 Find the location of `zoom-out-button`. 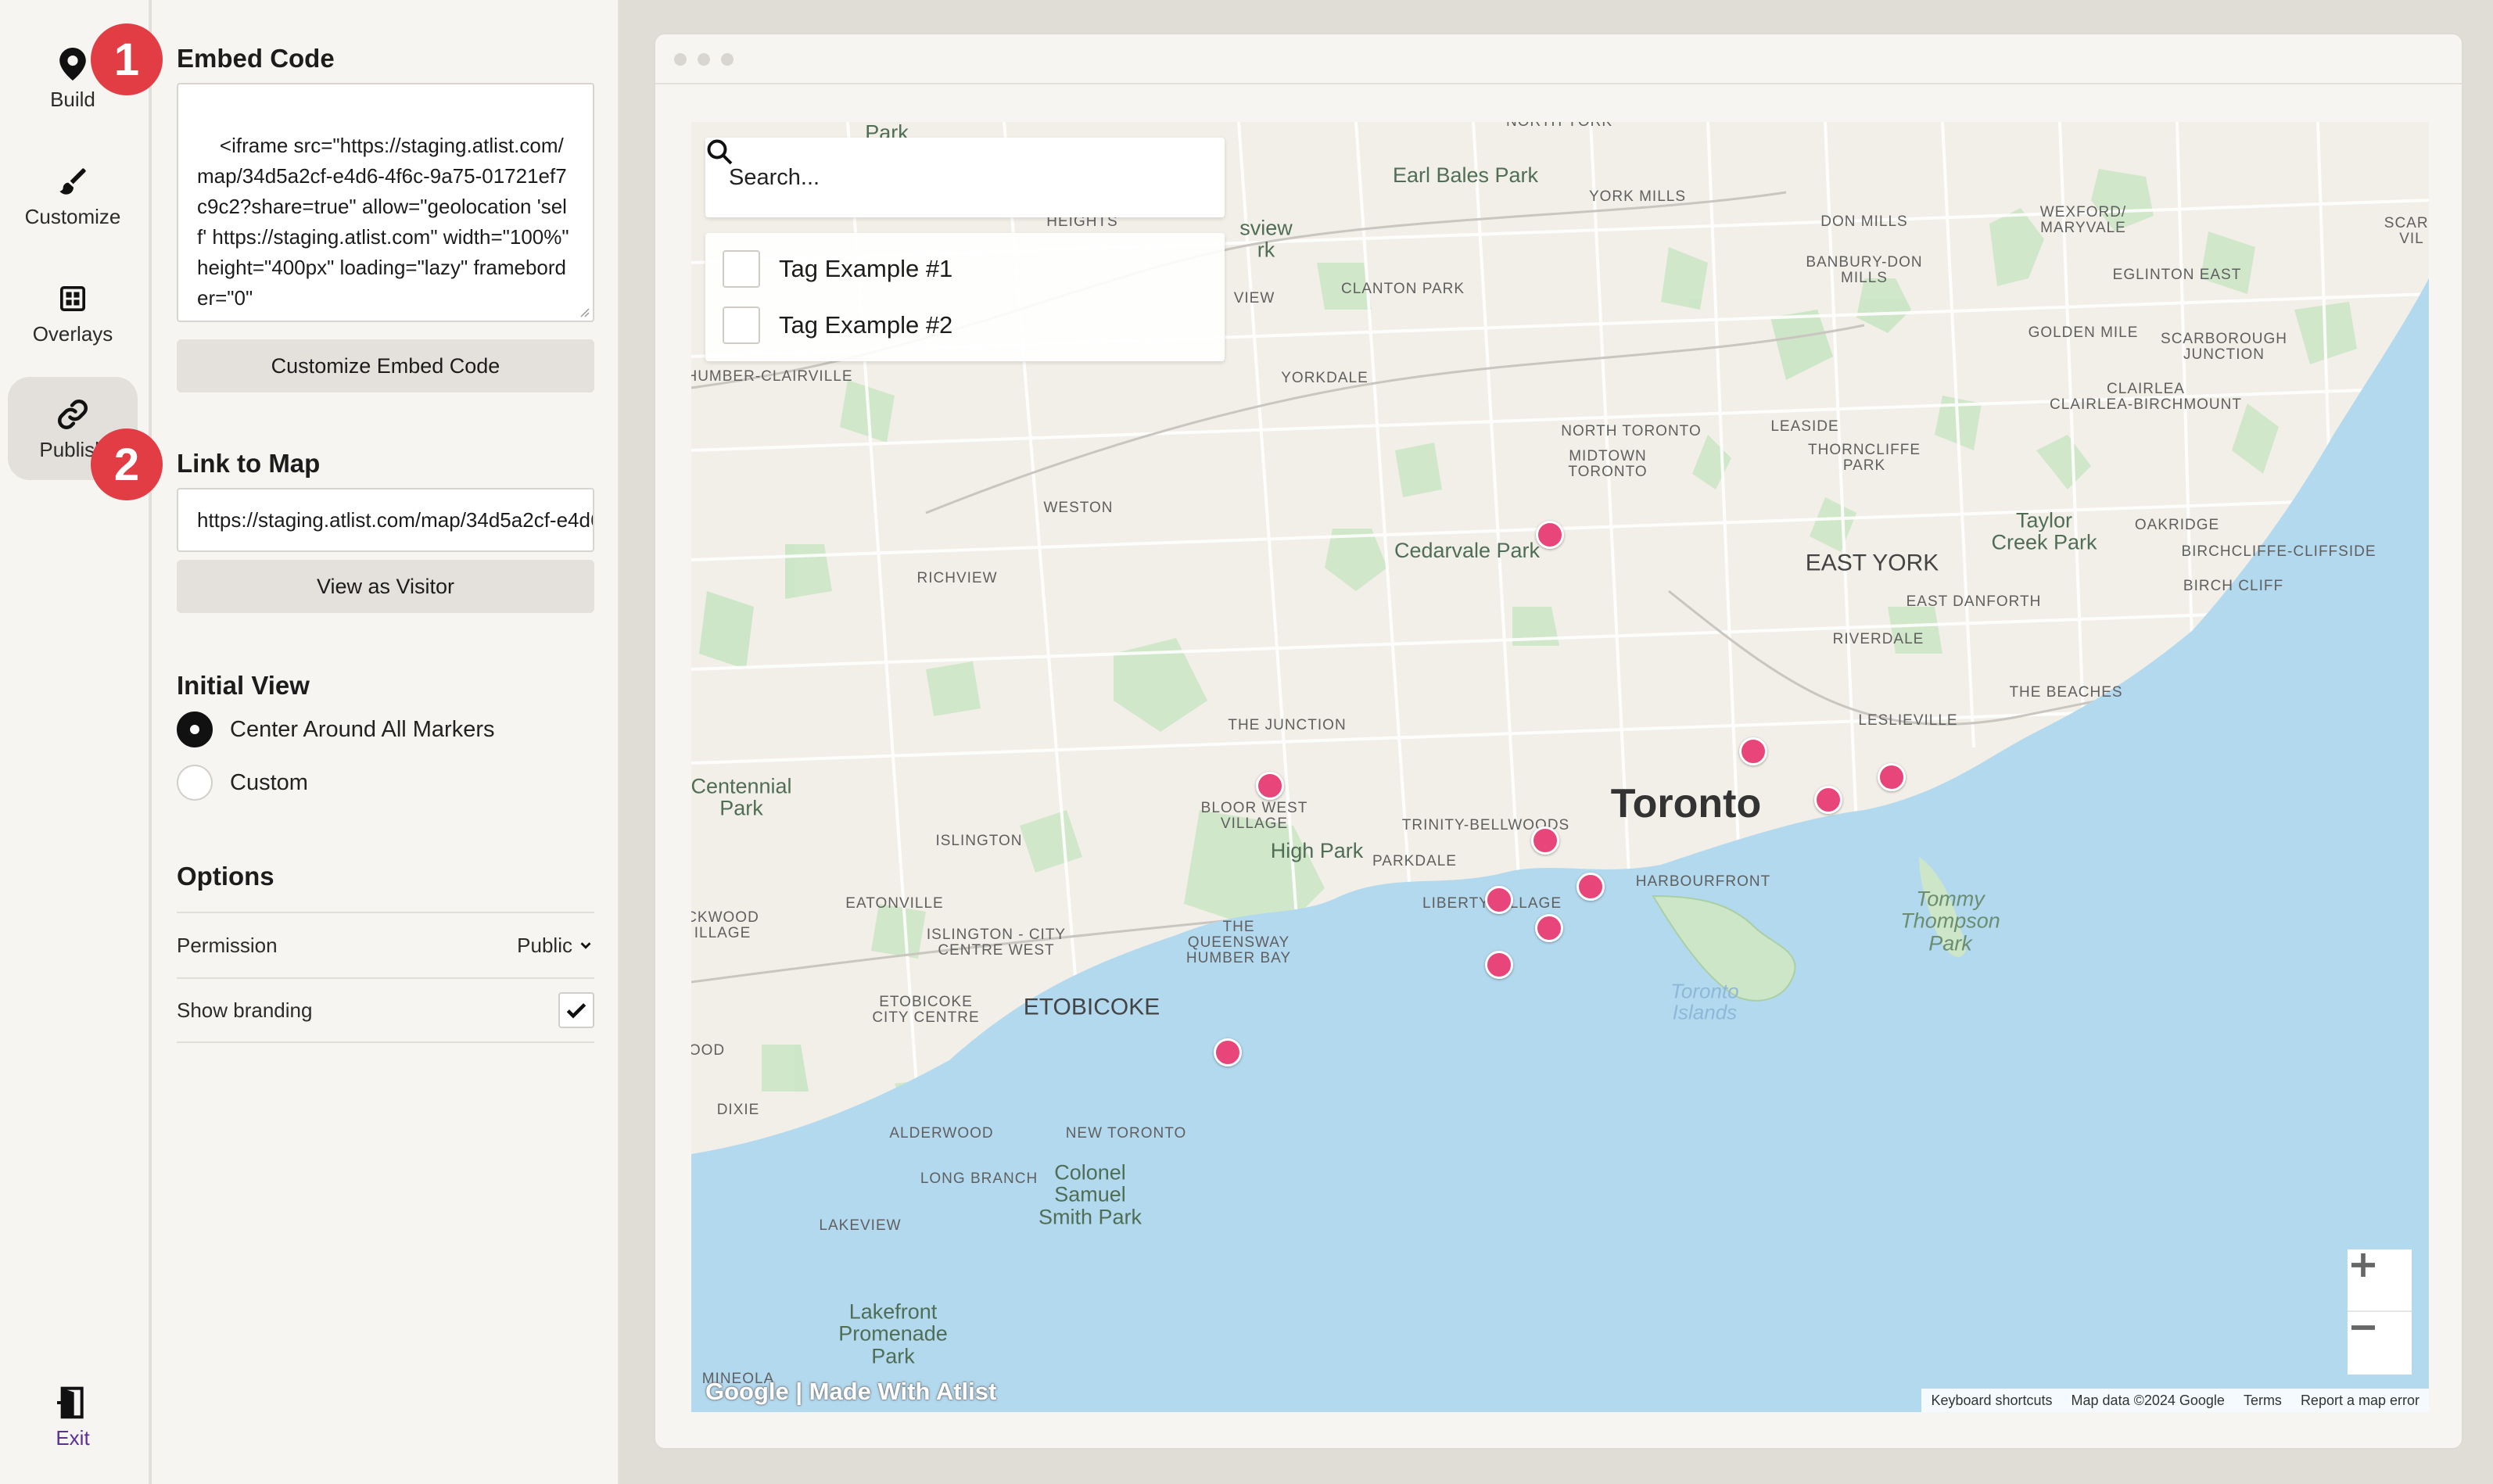

zoom-out-button is located at coordinates (2380, 1343).